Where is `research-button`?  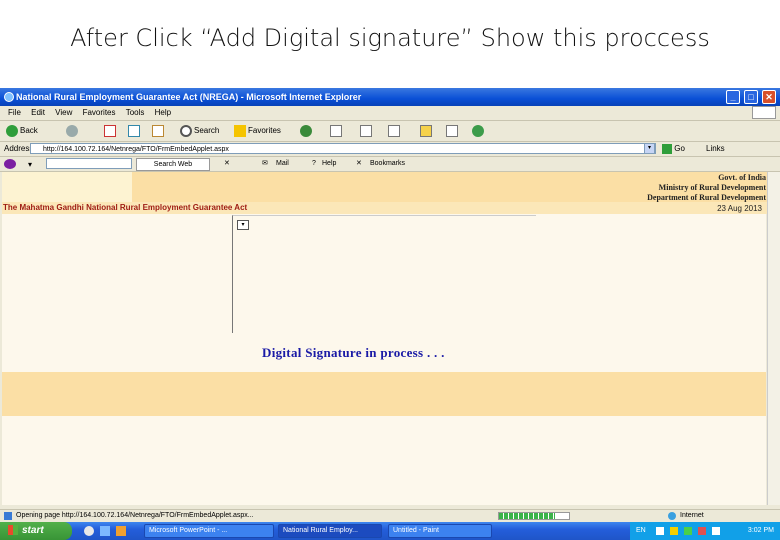
research-button is located at coordinates (452, 131).